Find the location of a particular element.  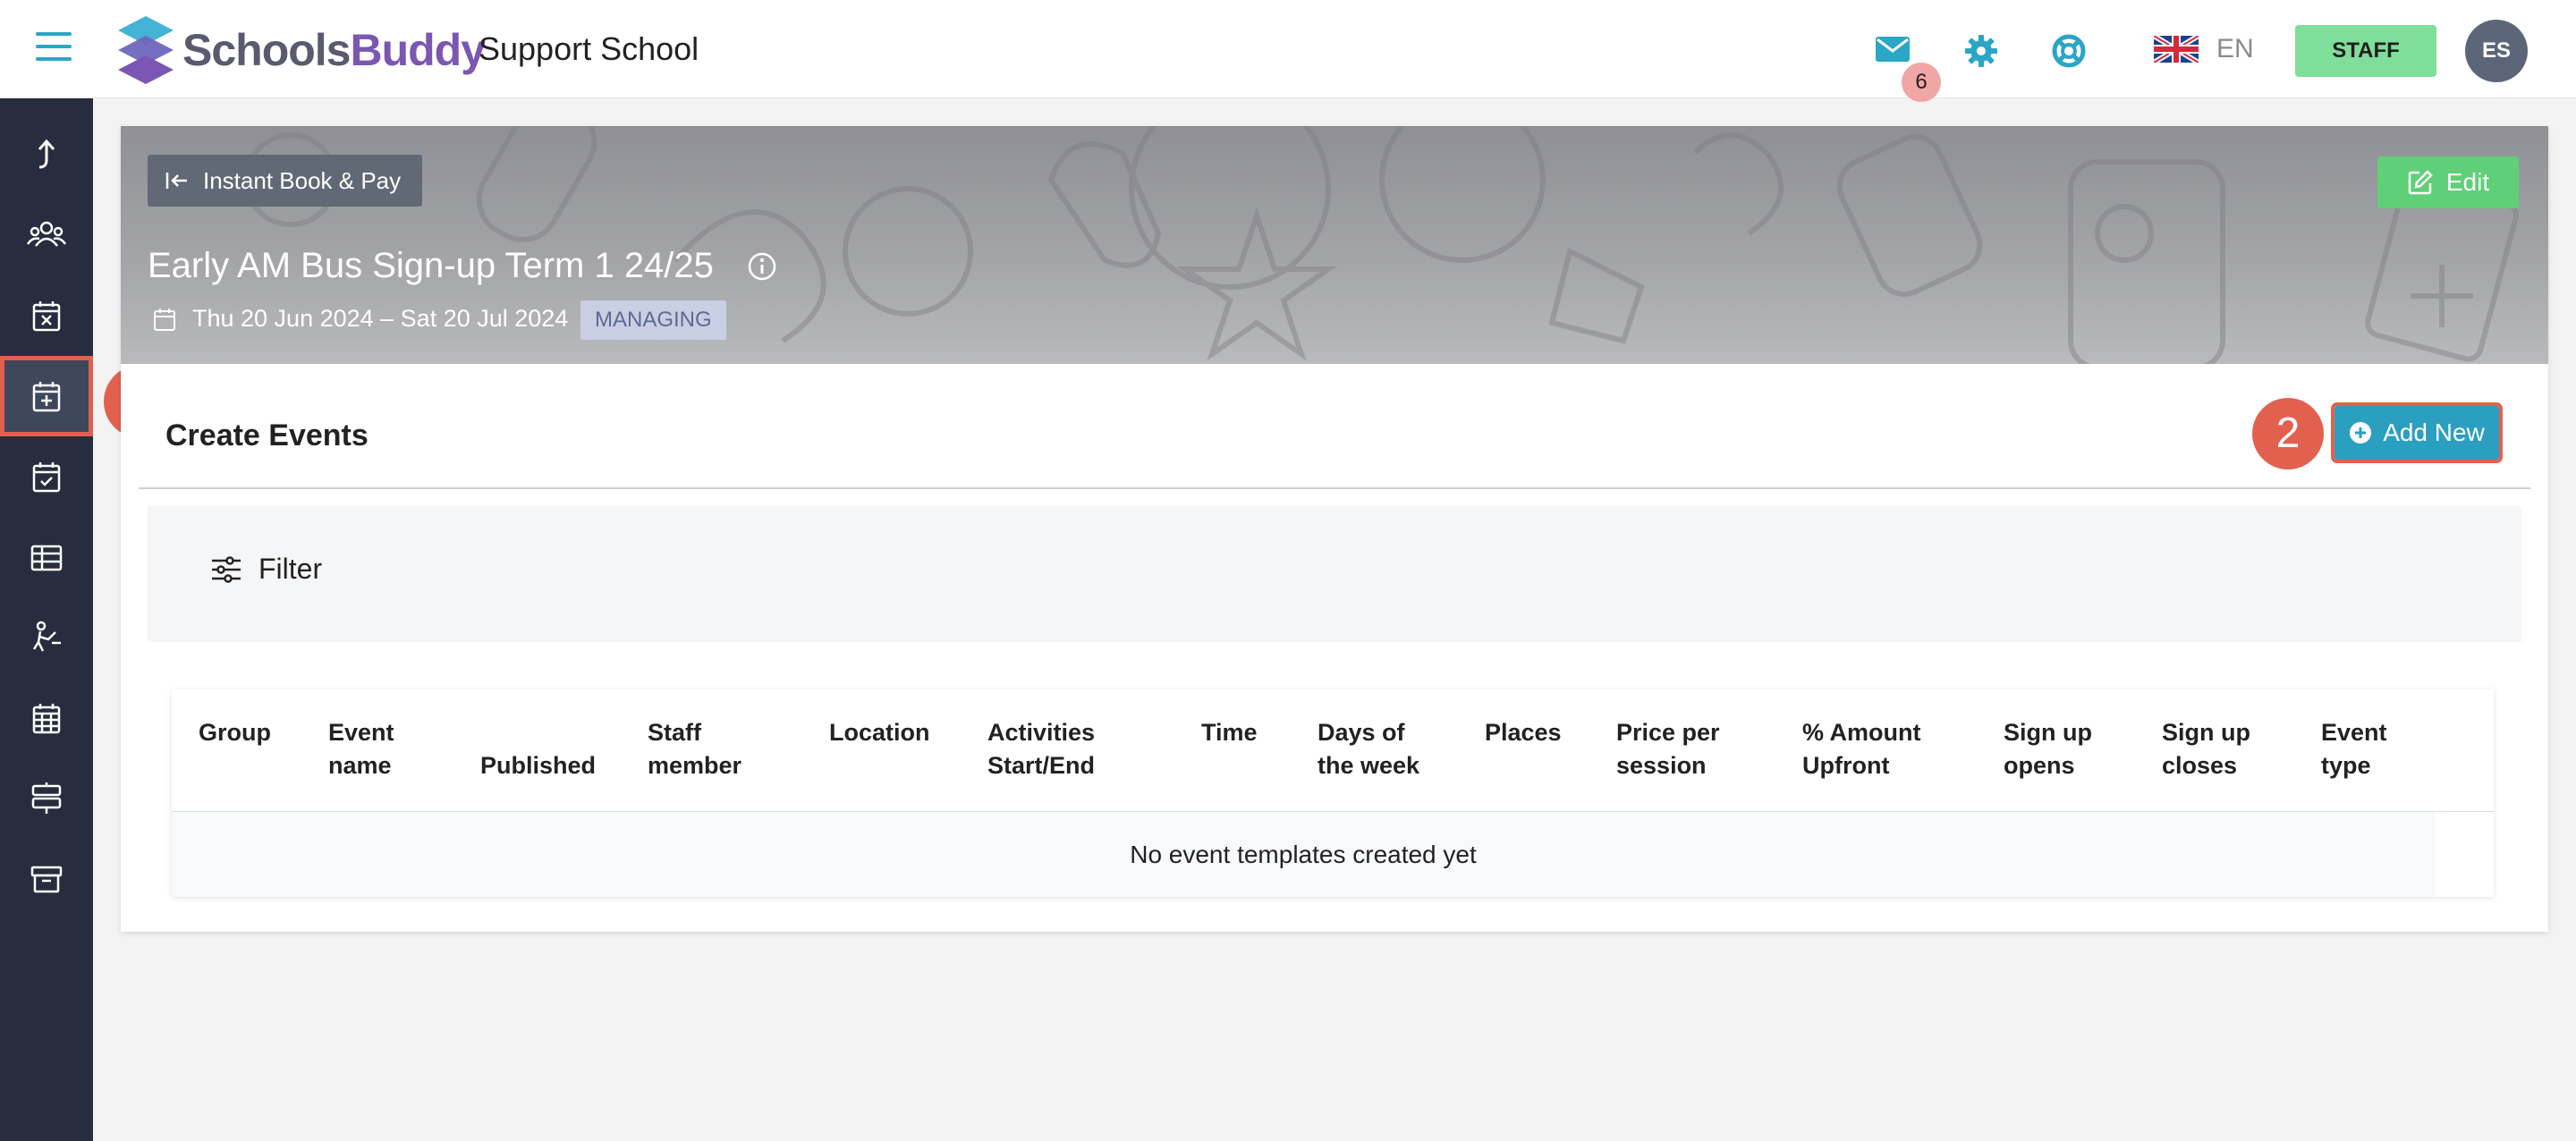

column-header-places: Places is located at coordinates (1523, 733).